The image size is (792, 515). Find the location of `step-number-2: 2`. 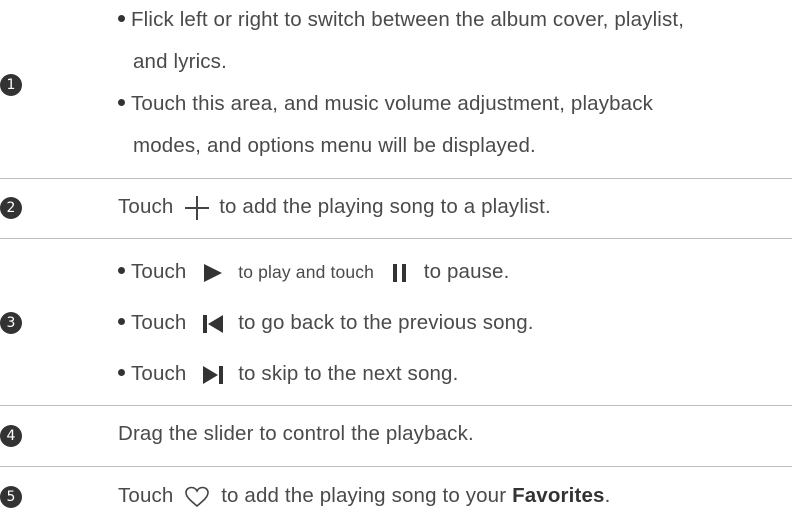

step-number-2: 2 is located at coordinates (11, 208).